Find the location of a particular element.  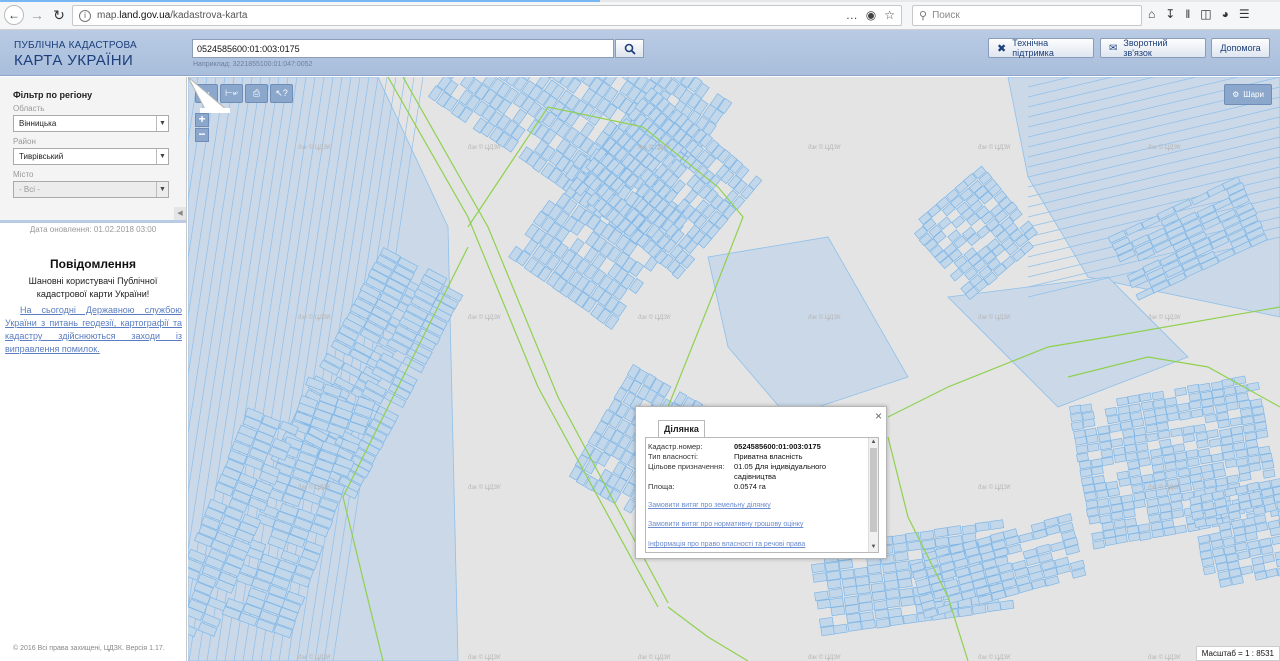

ownership-type-value: Приватна власність is located at coordinates (768, 456).